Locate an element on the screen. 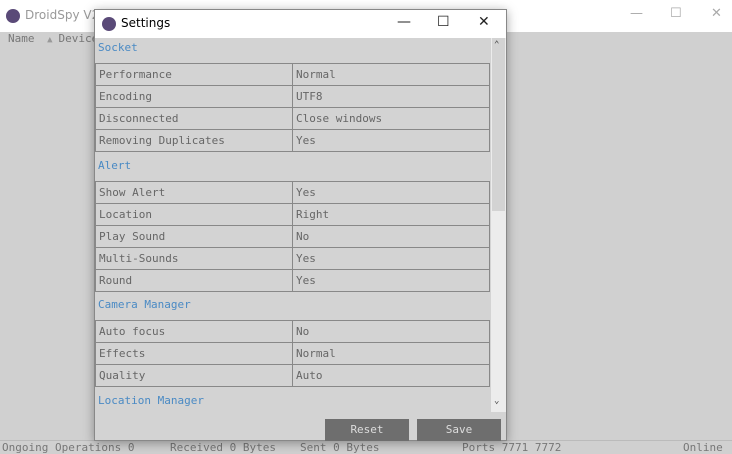 Image resolution: width=732 pixels, height=454 pixels. section-alert: Alert is located at coordinates (115, 165).